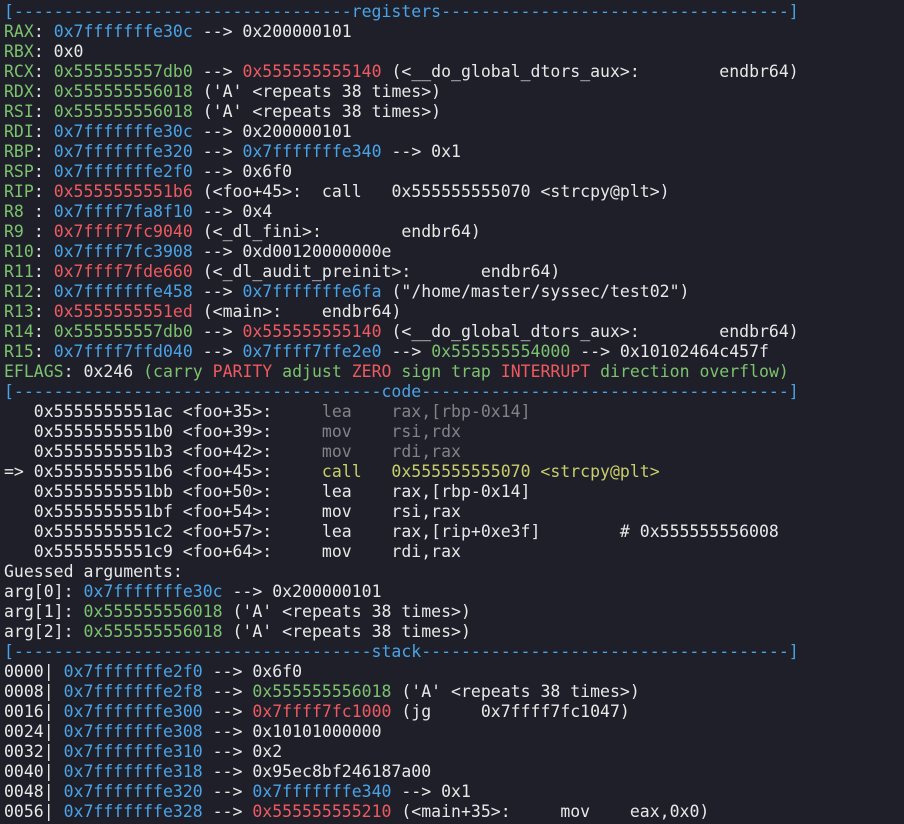 Image resolution: width=904 pixels, height=824 pixels. What do you see at coordinates (401, 592) in the screenshot?
I see `arg-0: arg[0]: 0x7fffffffe30c --> 0x200000101` at bounding box center [401, 592].